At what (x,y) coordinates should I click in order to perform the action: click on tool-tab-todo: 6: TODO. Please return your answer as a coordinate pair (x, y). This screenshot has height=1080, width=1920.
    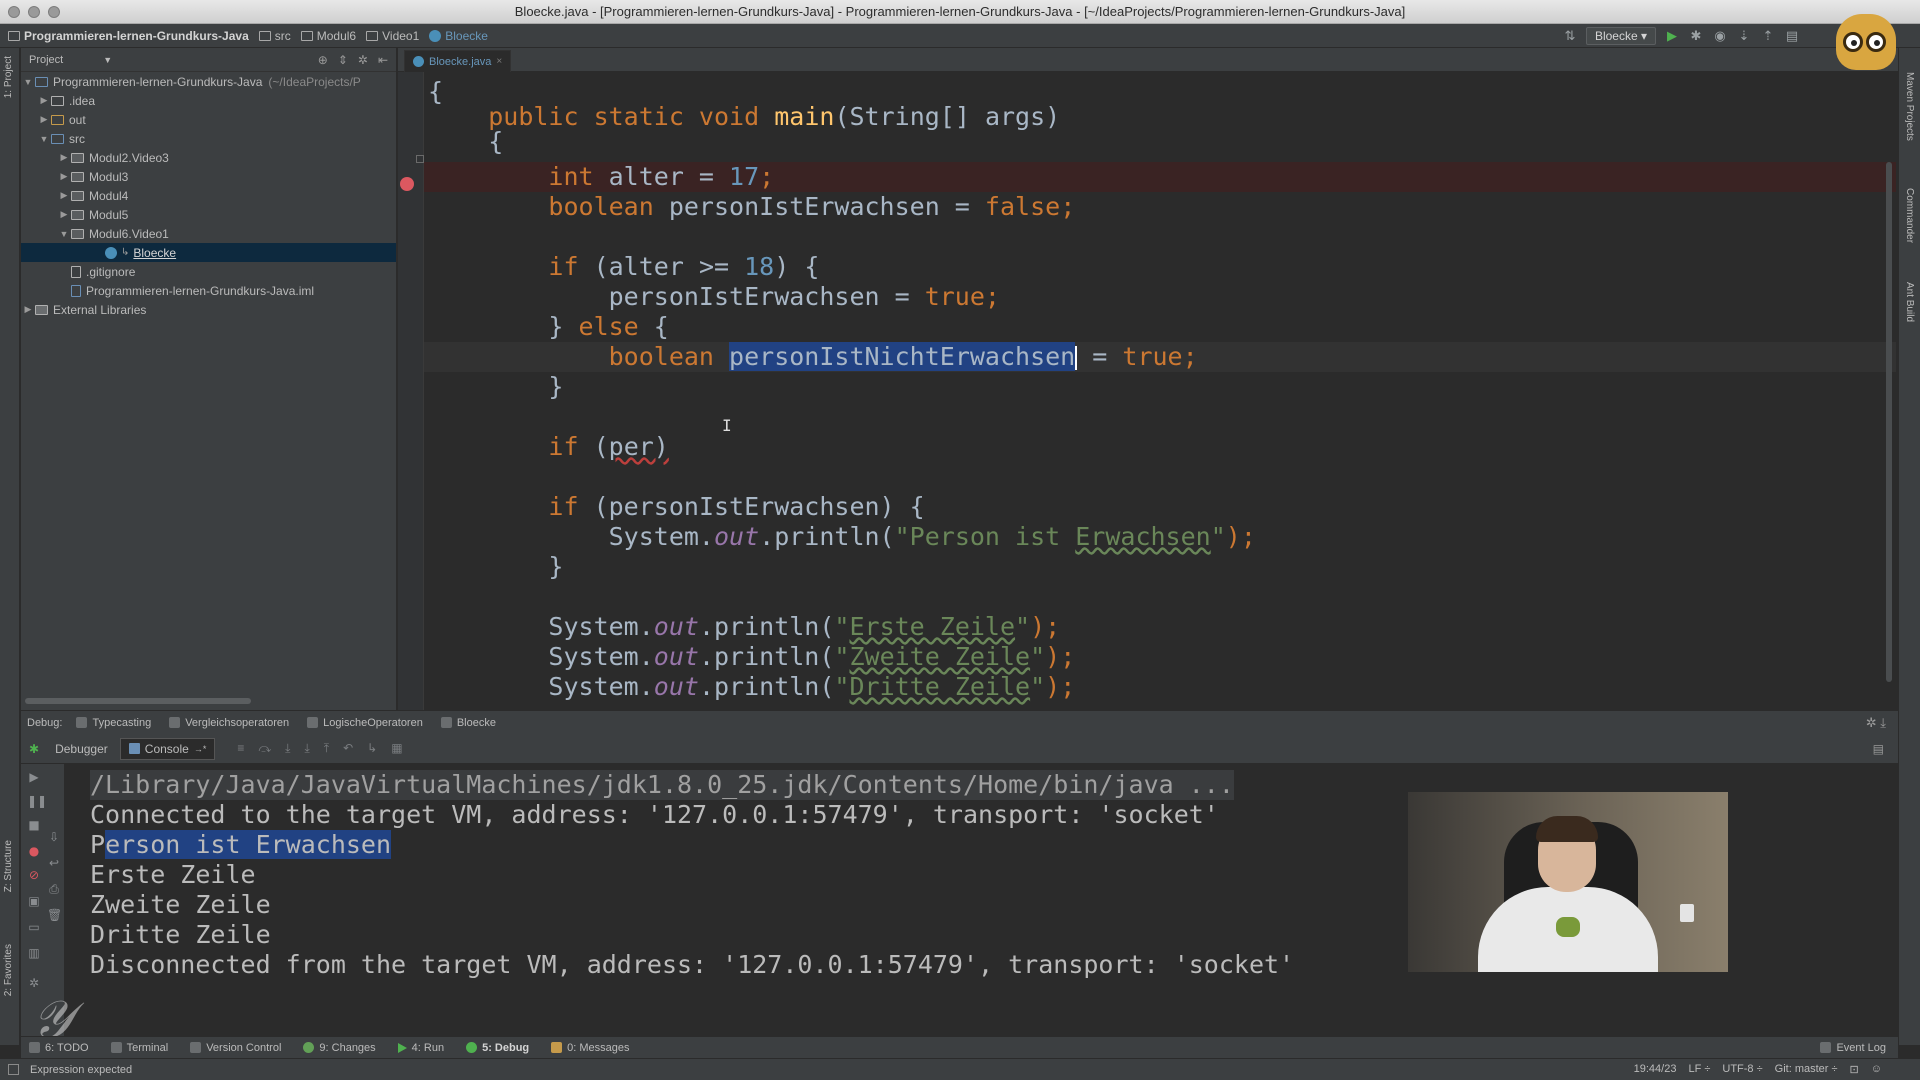
    Looking at the image, I should click on (59, 1048).